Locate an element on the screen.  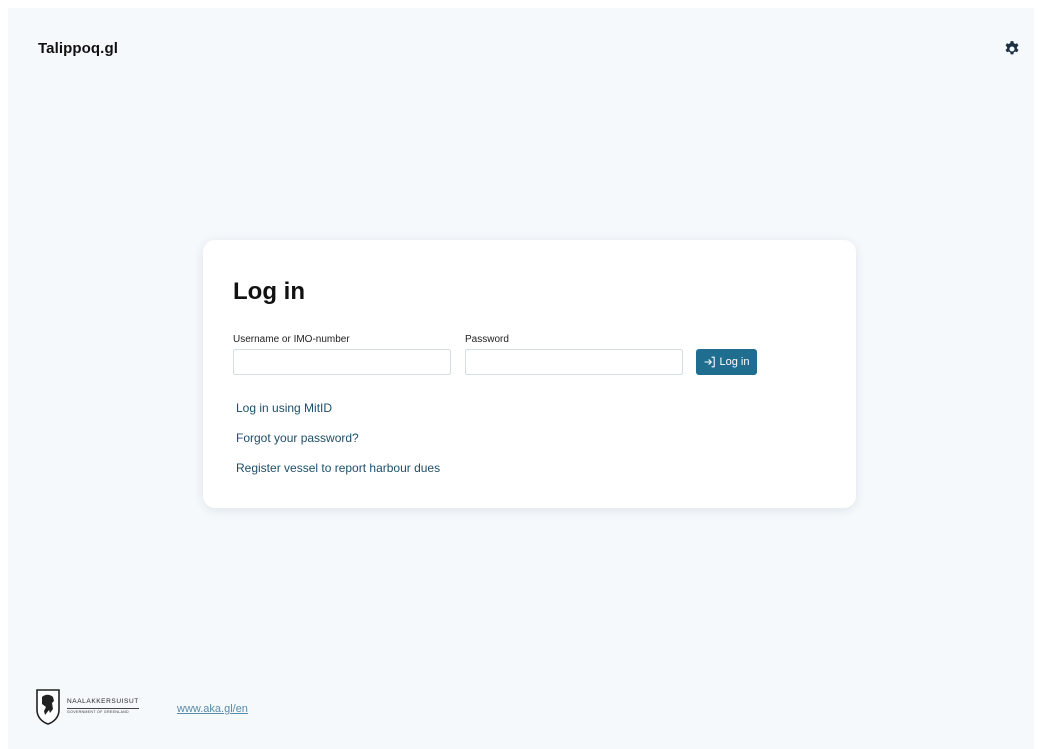
settings-button is located at coordinates (1012, 49).